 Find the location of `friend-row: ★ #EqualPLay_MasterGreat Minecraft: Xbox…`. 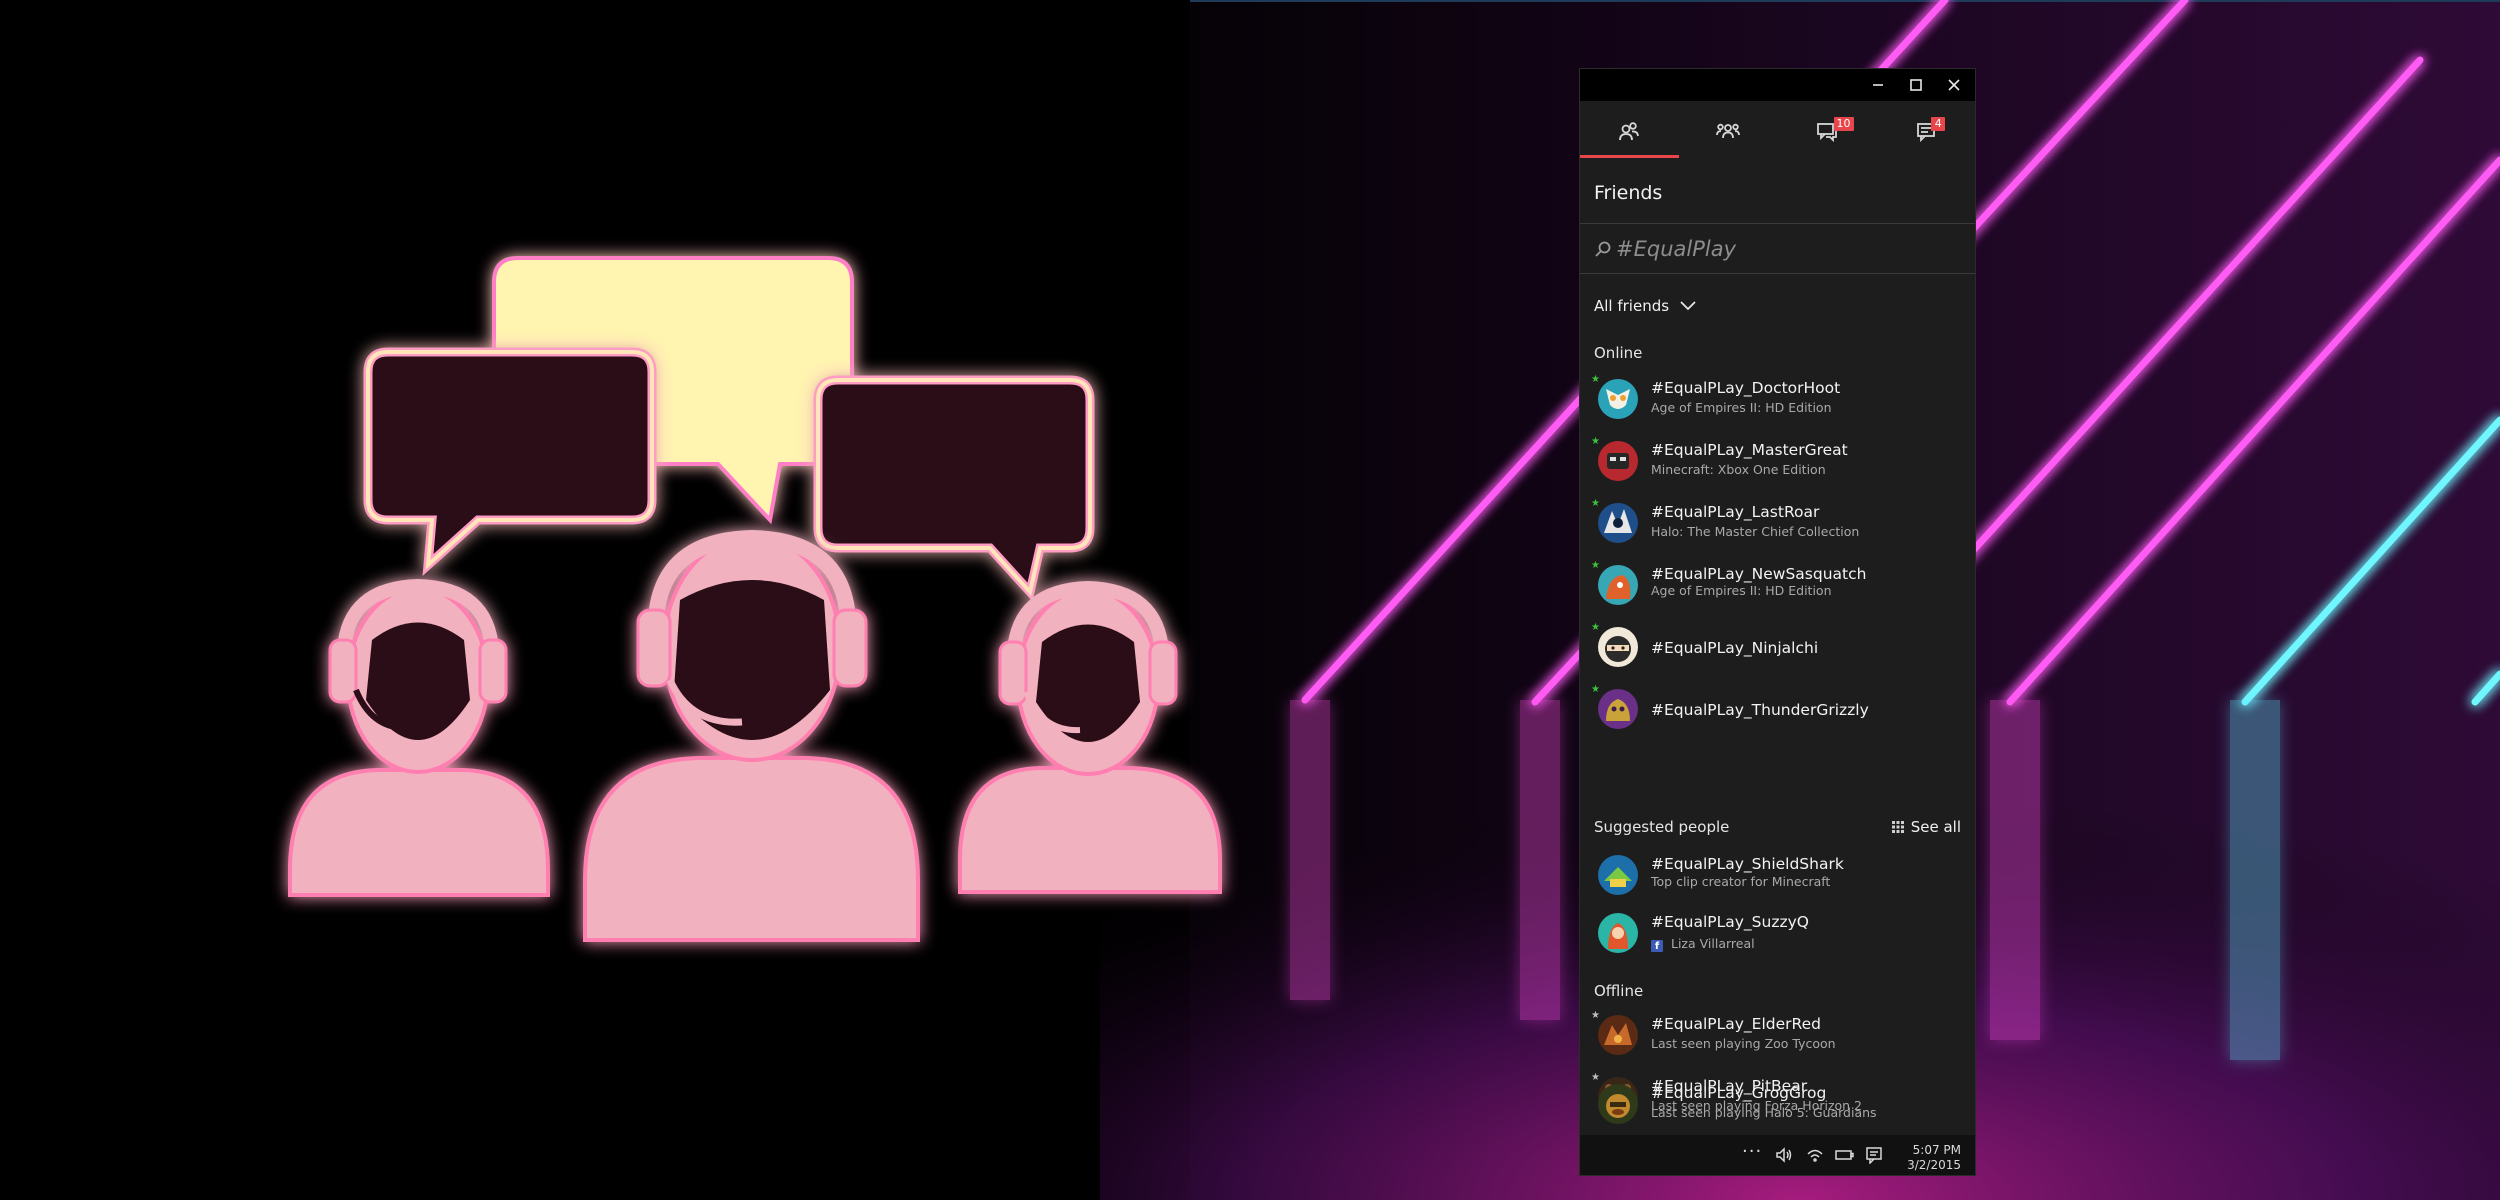

friend-row: ★ #EqualPLay_MasterGreat Minecraft: Xbox… is located at coordinates (1777, 463).